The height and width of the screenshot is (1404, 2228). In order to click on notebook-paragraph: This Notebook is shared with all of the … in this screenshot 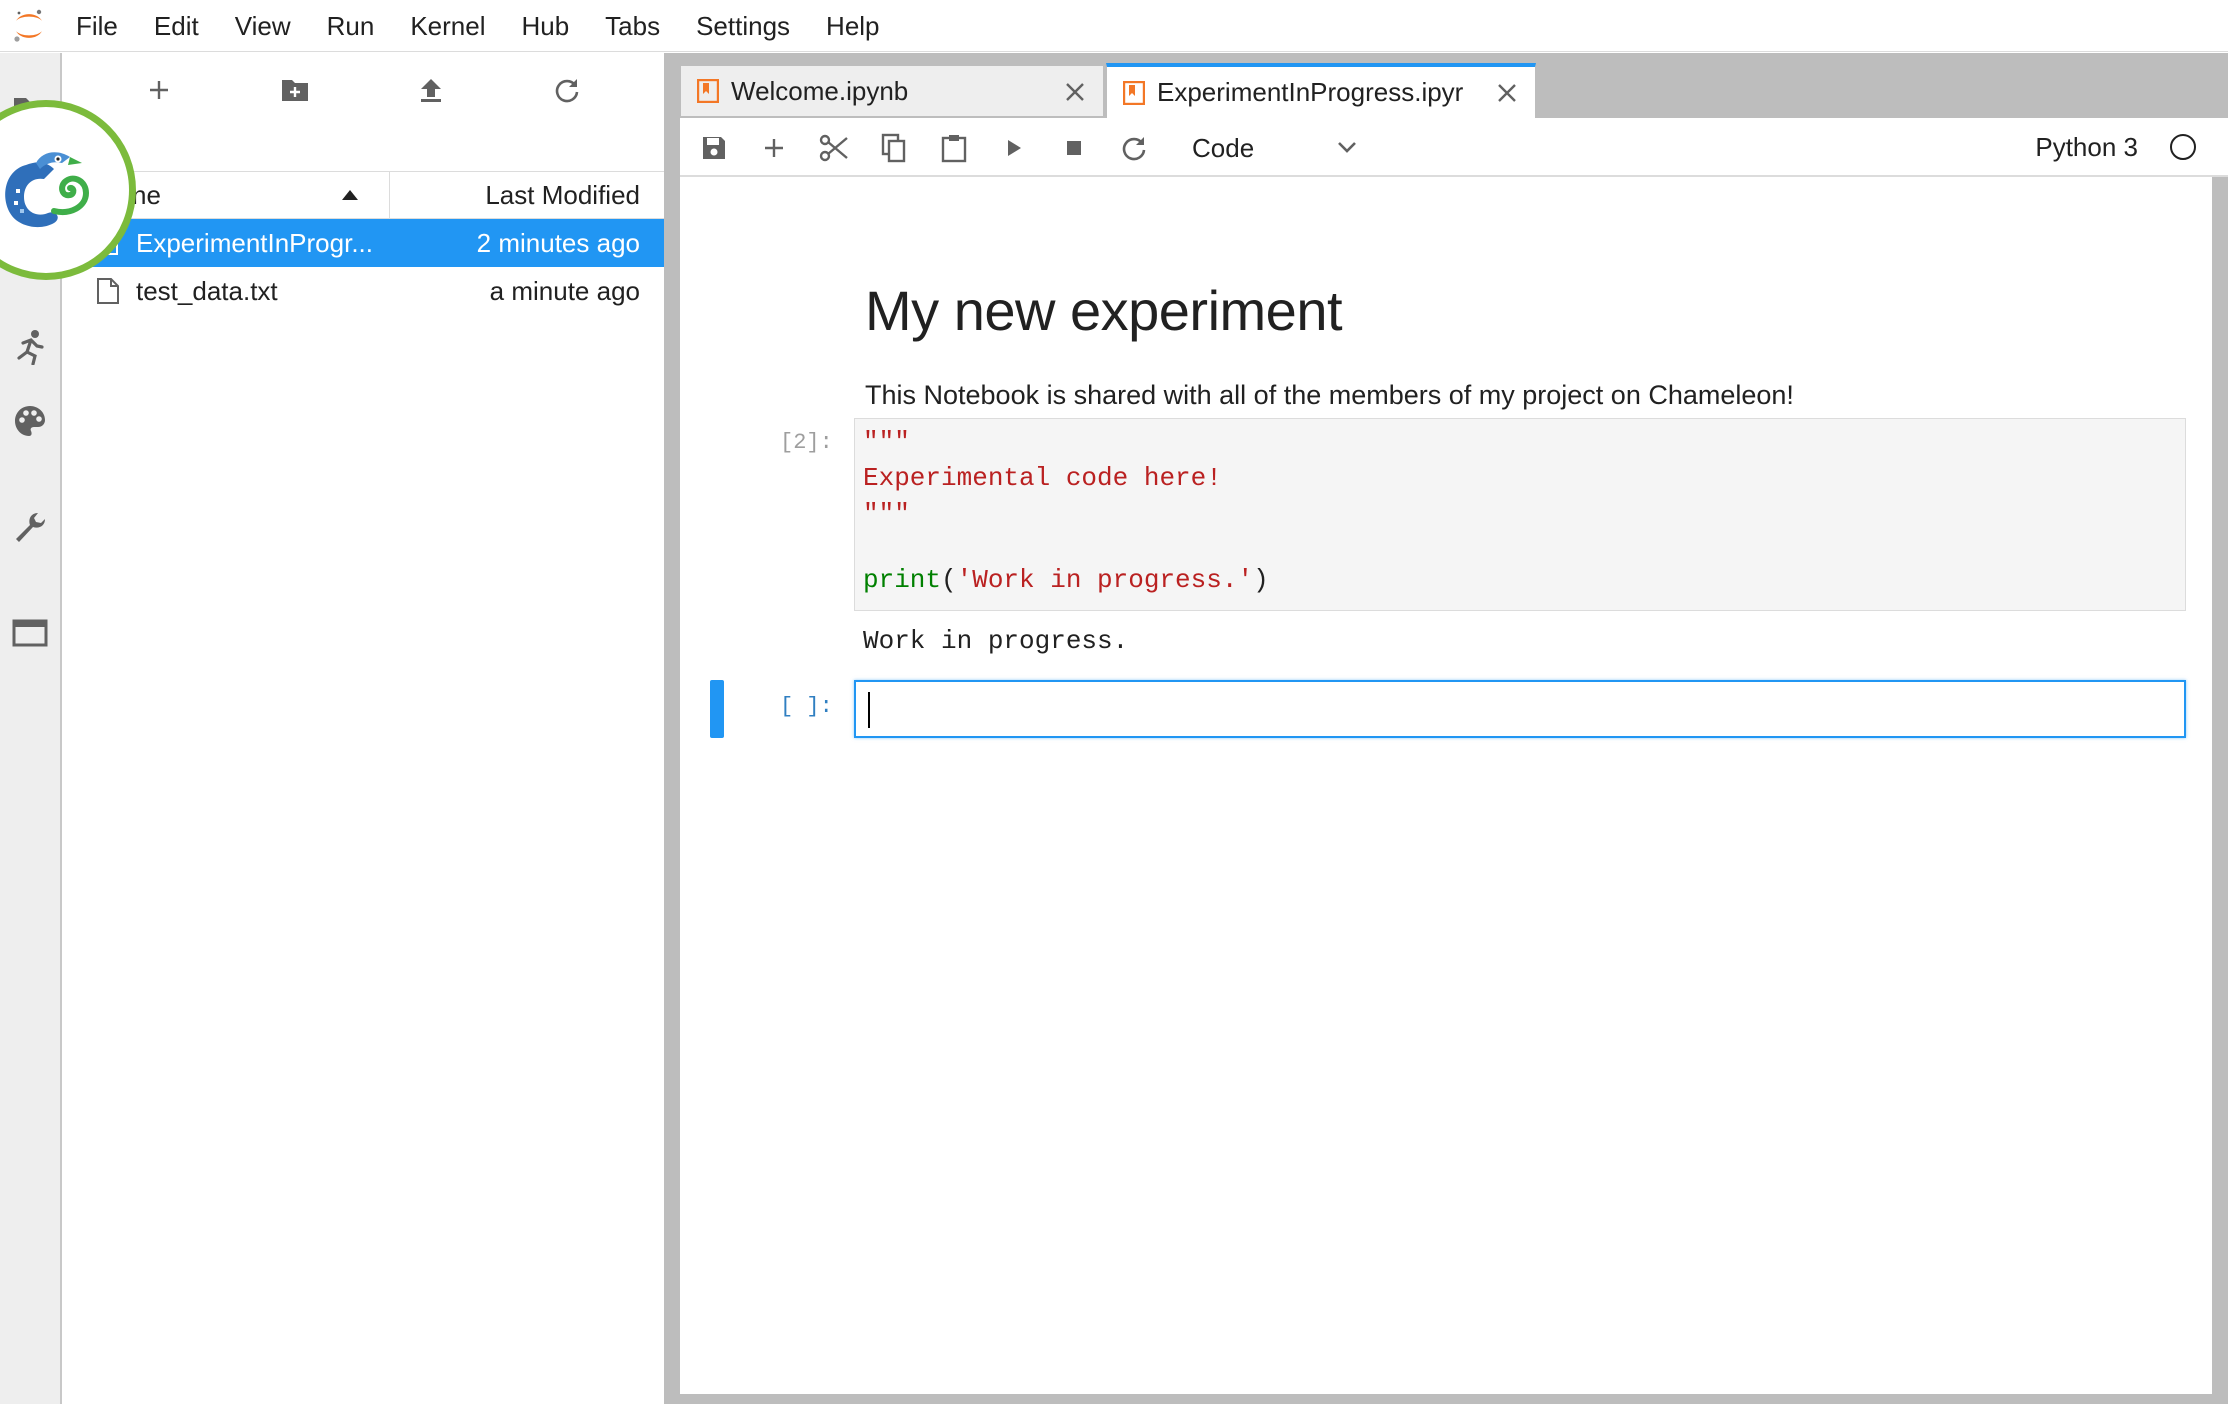, I will do `click(1329, 395)`.